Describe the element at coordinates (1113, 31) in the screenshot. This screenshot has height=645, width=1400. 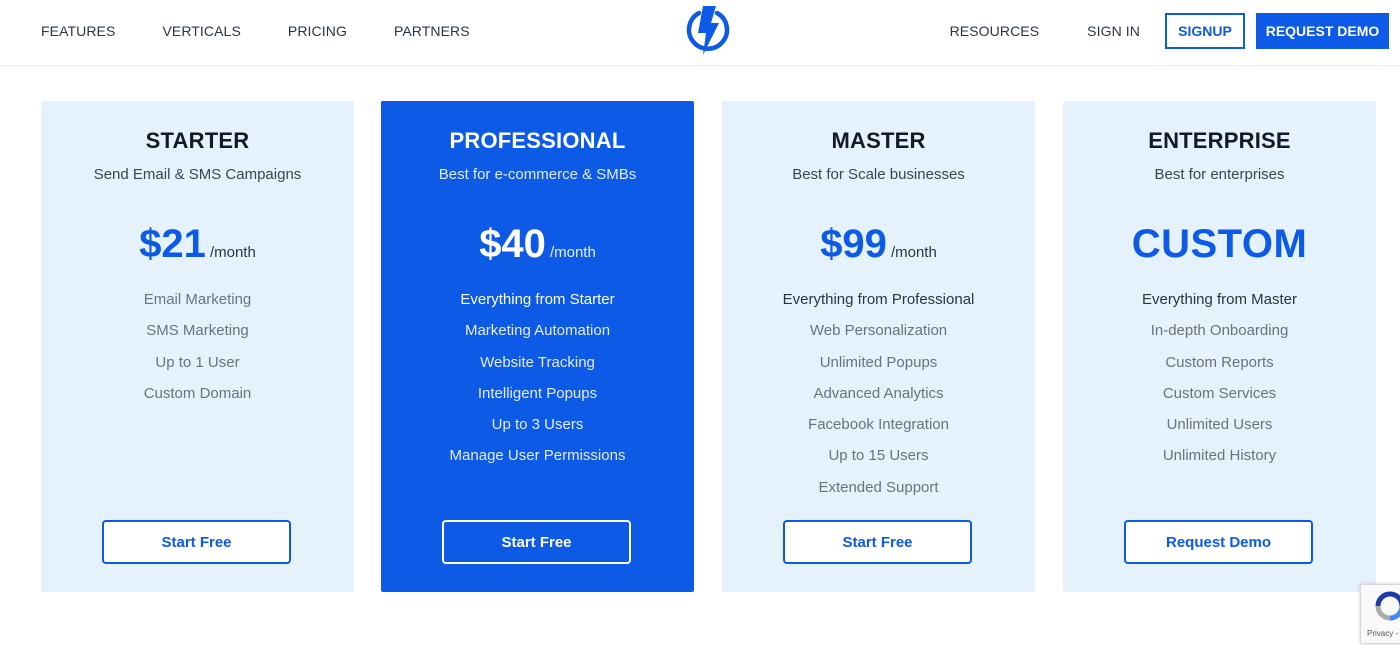
I see `nav-signin: SIGN IN` at that location.